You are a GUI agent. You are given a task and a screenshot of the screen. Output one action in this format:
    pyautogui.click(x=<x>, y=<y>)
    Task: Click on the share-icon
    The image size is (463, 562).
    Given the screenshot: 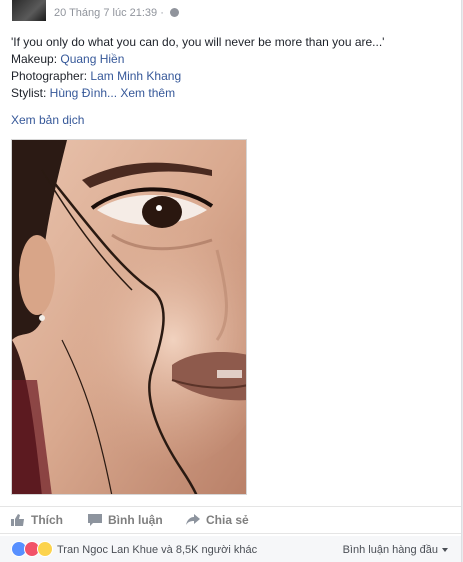 What is the action you would take?
    pyautogui.click(x=193, y=519)
    